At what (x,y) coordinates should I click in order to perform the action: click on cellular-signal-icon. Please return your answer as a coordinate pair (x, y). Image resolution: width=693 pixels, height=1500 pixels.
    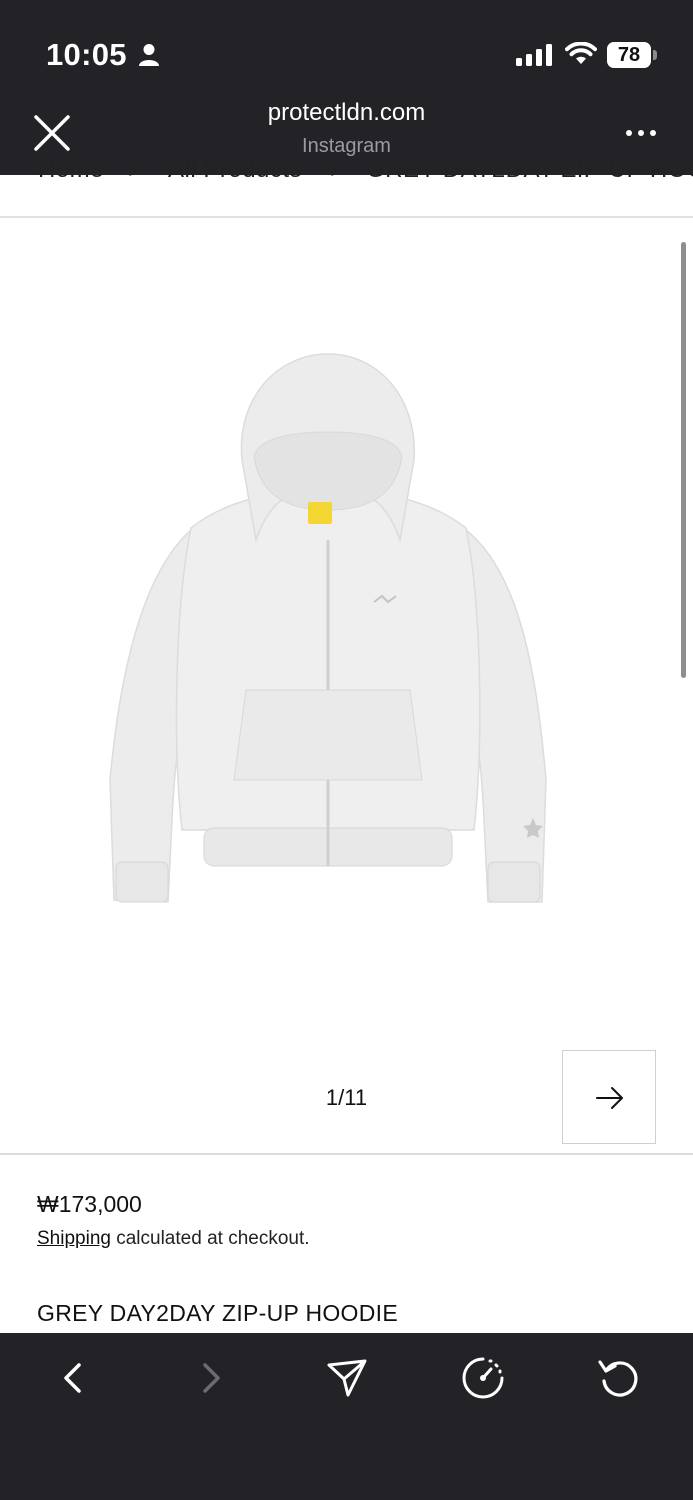
    Looking at the image, I should click on (534, 55).